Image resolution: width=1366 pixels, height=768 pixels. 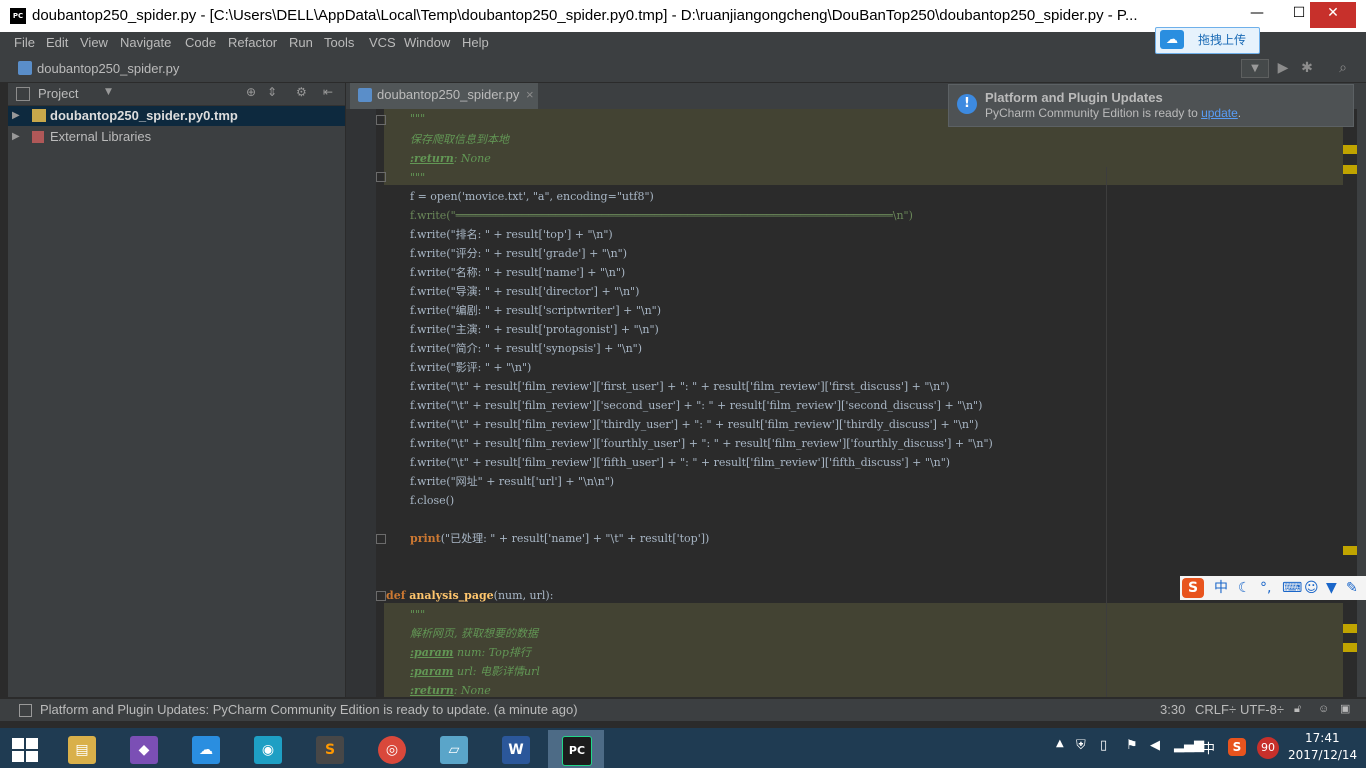 What do you see at coordinates (454, 749) in the screenshot?
I see `taskbar-notes: ▱` at bounding box center [454, 749].